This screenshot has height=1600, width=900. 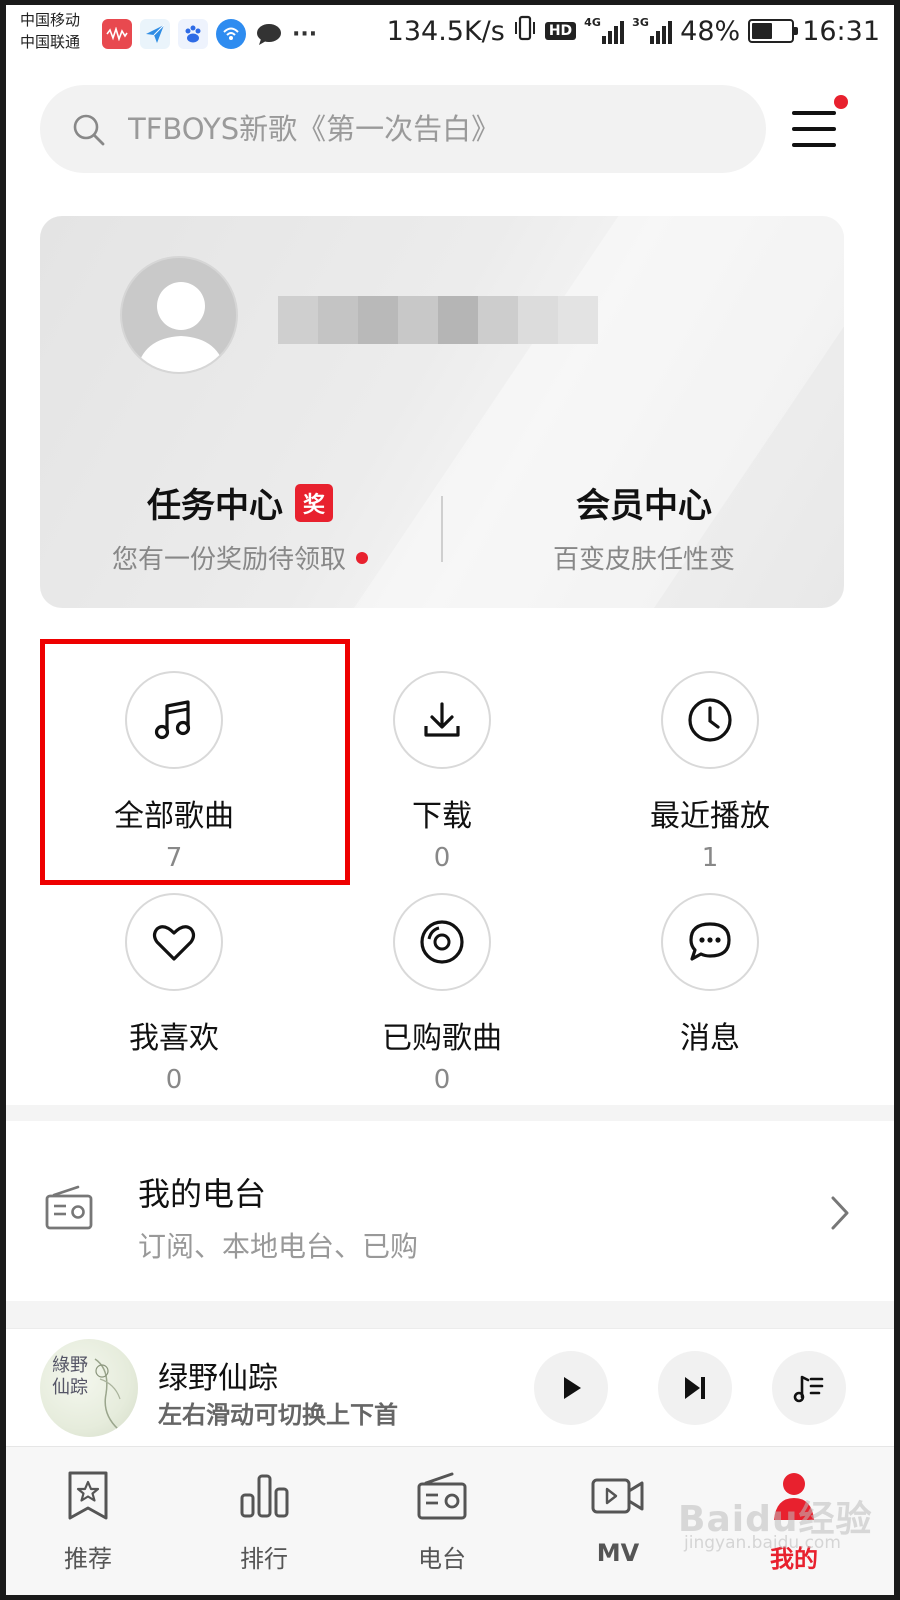 What do you see at coordinates (442, 1559) in the screenshot?
I see `nav-label: 电台` at bounding box center [442, 1559].